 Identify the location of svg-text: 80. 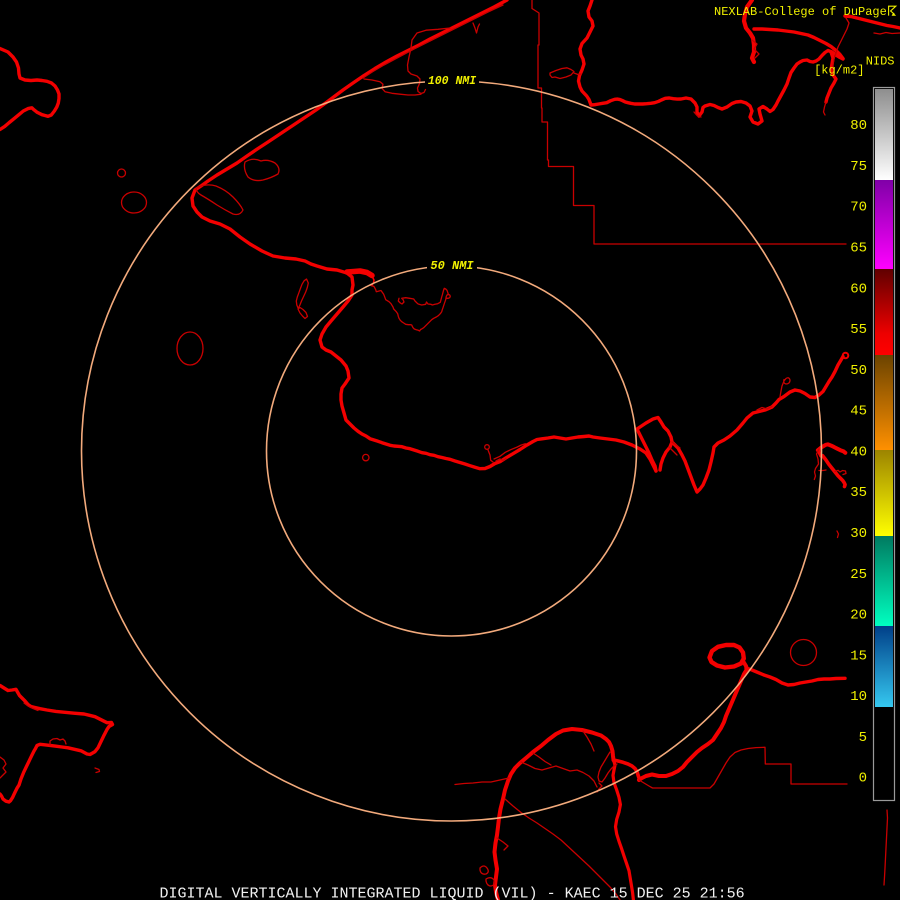
(858, 126).